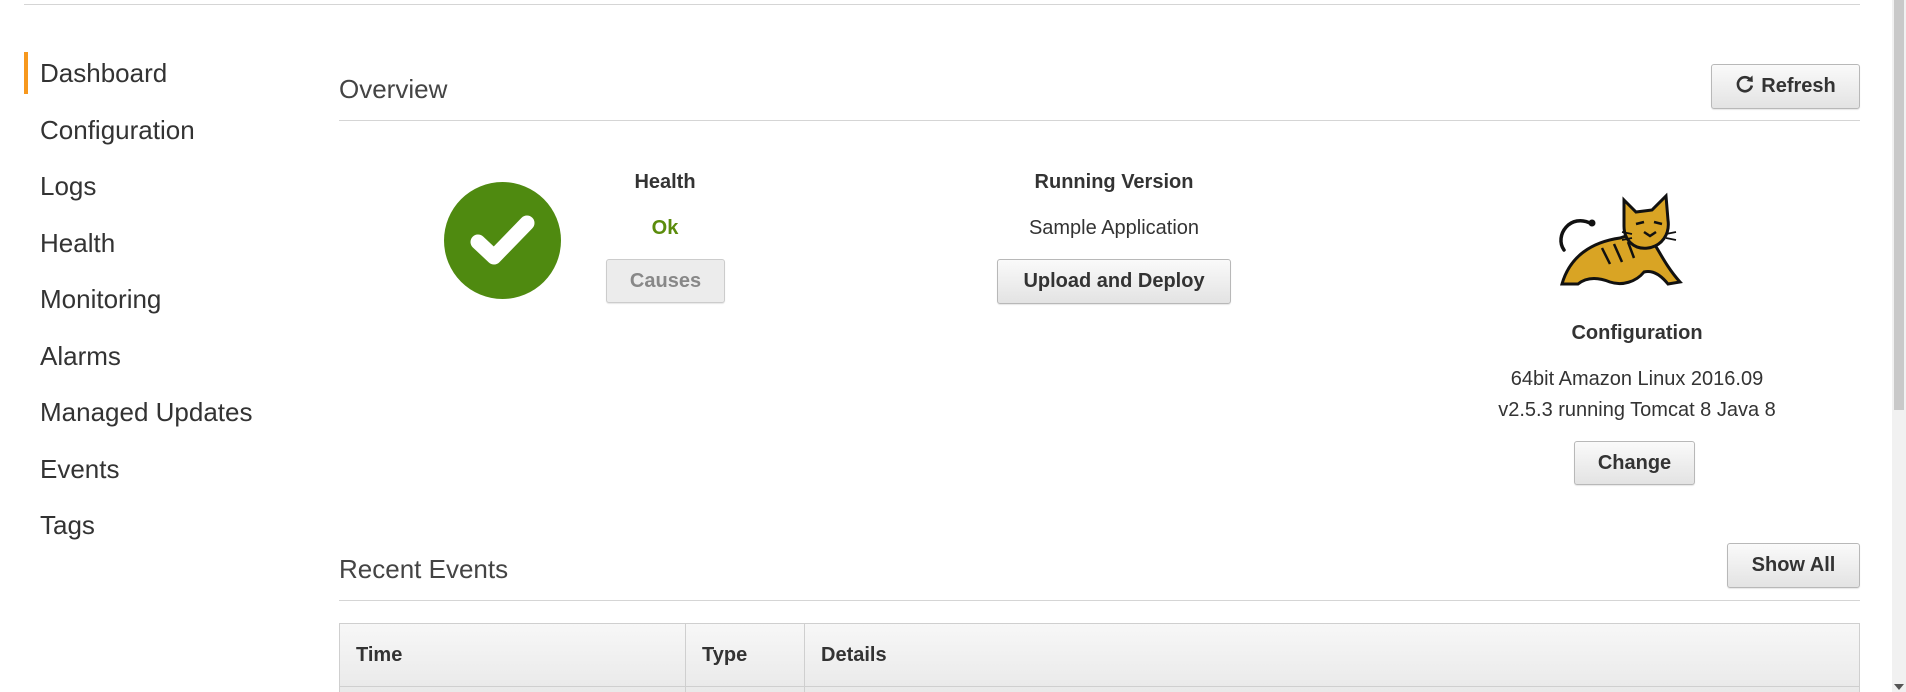  What do you see at coordinates (665, 228) in the screenshot?
I see `health-status: Ok` at bounding box center [665, 228].